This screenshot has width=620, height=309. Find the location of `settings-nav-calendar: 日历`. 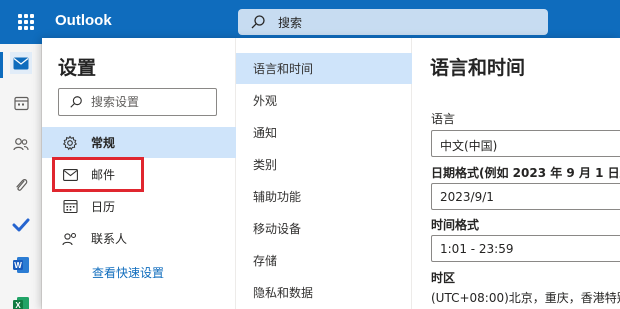

settings-nav-calendar: 日历 is located at coordinates (139, 206).